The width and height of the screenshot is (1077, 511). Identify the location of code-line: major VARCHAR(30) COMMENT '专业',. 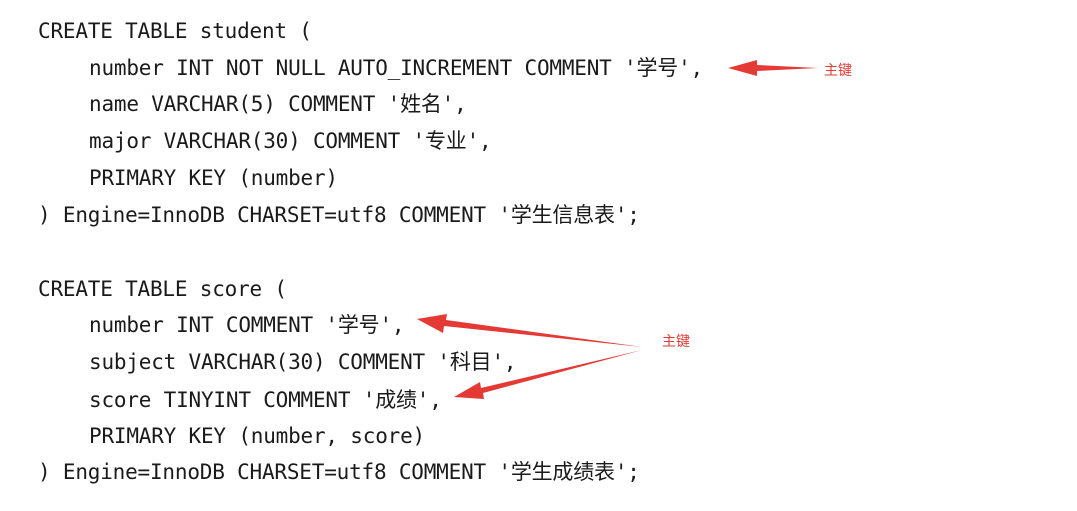
(290, 141).